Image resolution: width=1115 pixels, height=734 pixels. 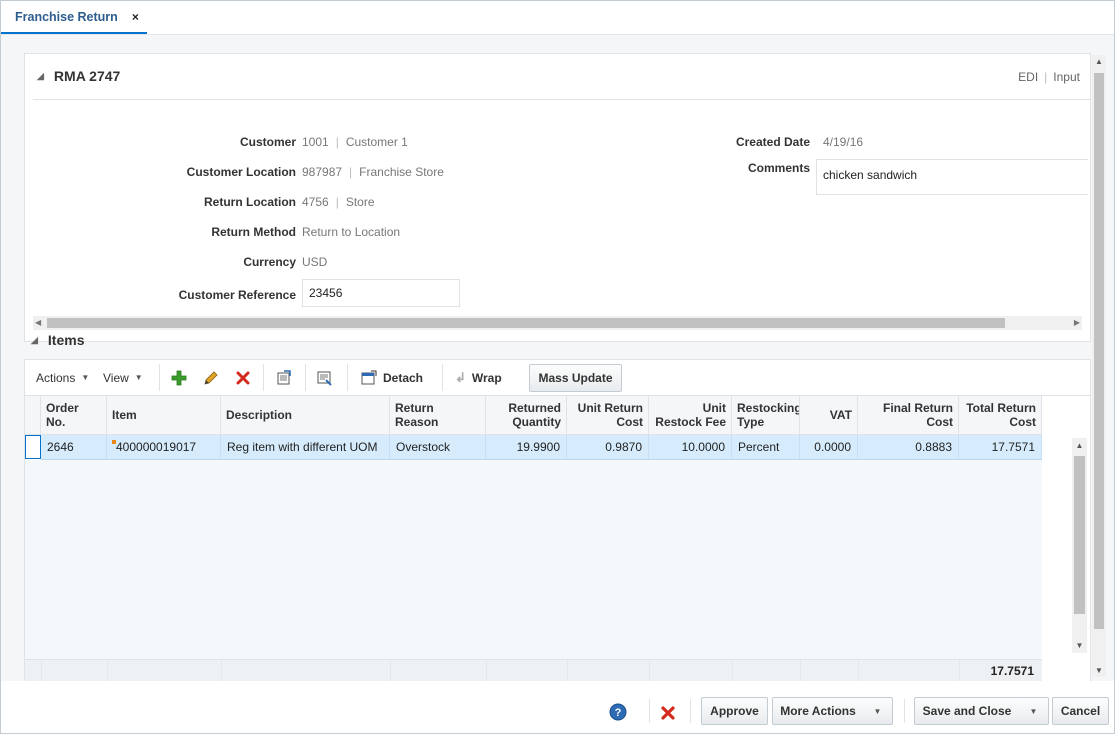 What do you see at coordinates (1000, 415) in the screenshot?
I see `col-total-return-cost: Total Return Cost` at bounding box center [1000, 415].